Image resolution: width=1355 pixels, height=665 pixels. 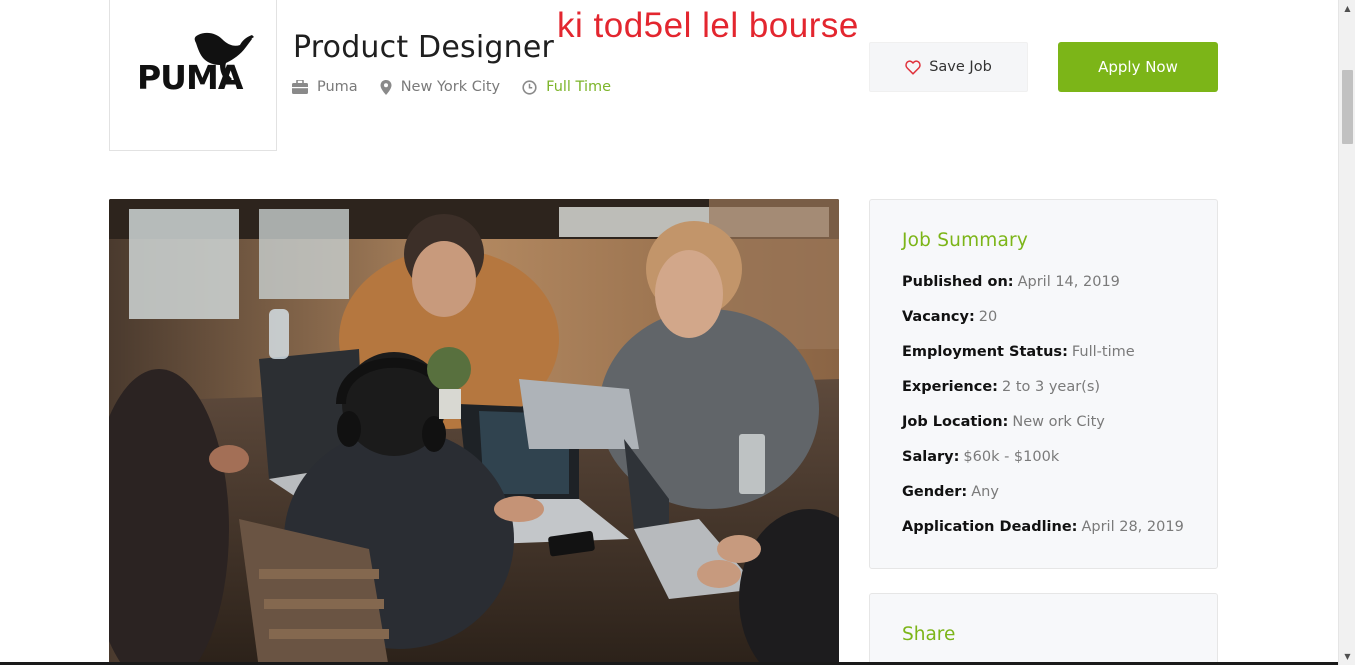 I want to click on company-logo: PUMA, so click(x=193, y=75).